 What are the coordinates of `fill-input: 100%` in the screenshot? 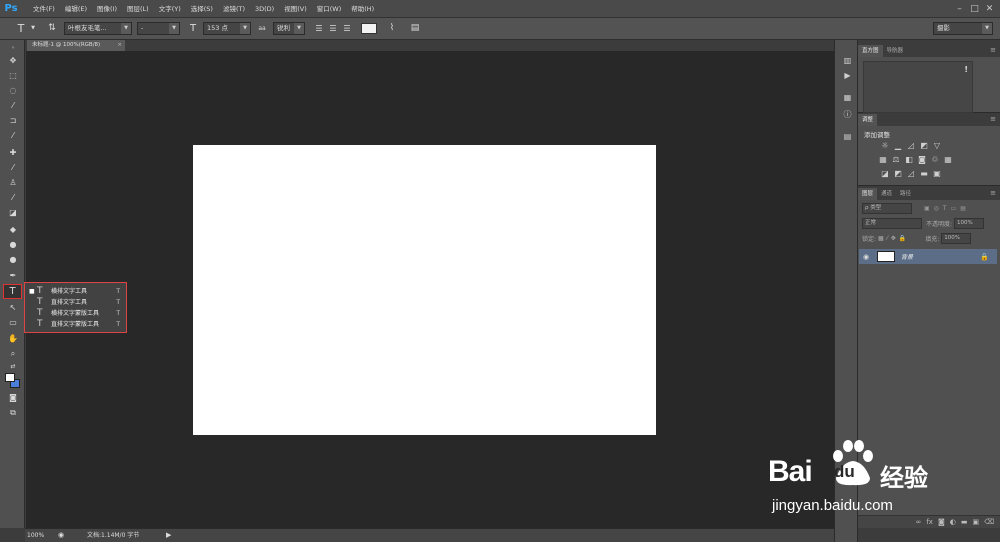 It's located at (956, 238).